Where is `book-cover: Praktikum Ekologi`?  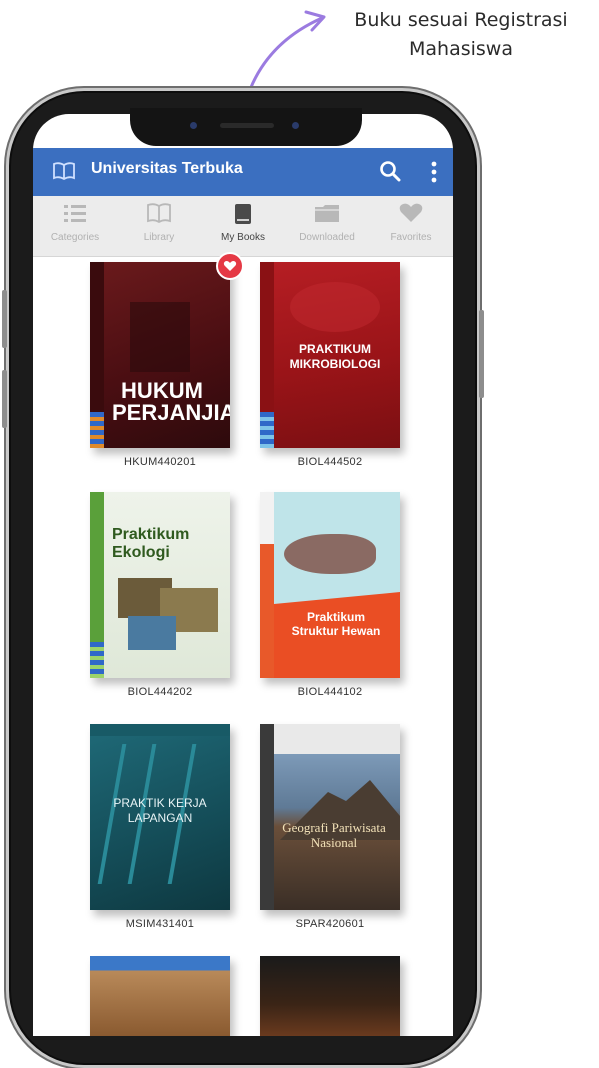 book-cover: Praktikum Ekologi is located at coordinates (160, 585).